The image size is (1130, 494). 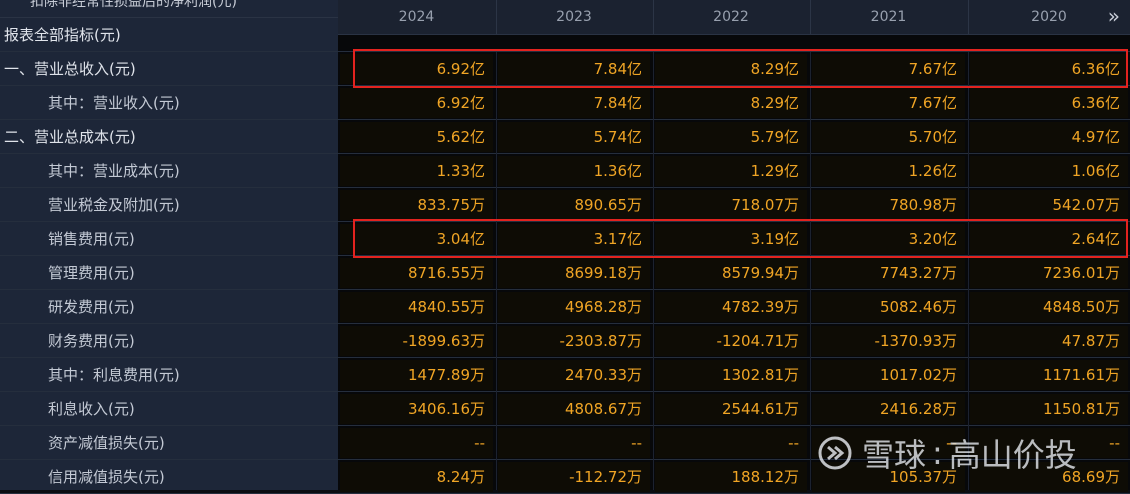 I want to click on table-row: 其中：营业收入(元) 6.92亿 7.84亿 8.29亿 7.67亿 6.36亿, so click(x=565, y=103).